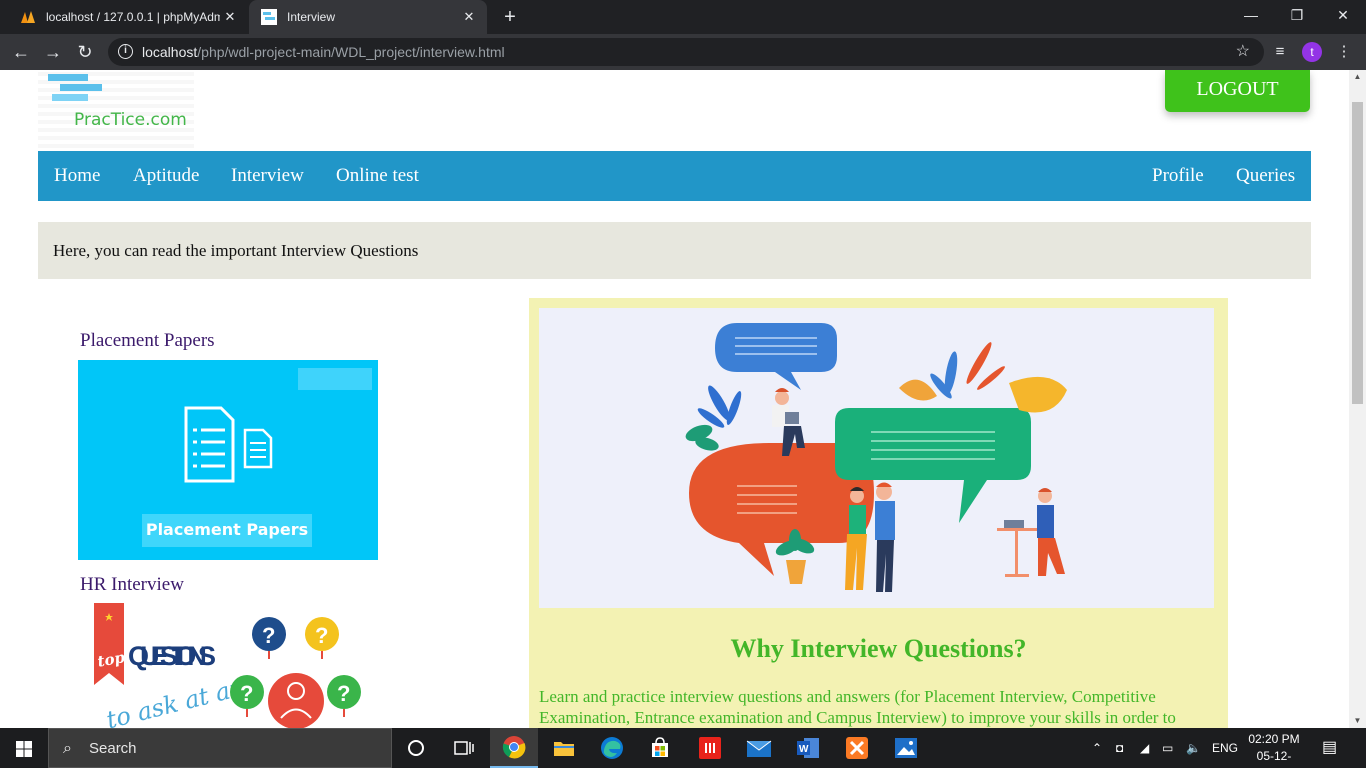  What do you see at coordinates (906, 748) in the screenshot?
I see `photos-icon` at bounding box center [906, 748].